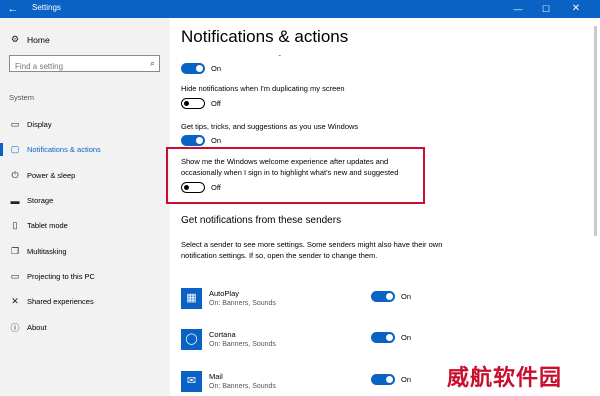 The width and height of the screenshot is (600, 396). What do you see at coordinates (85, 124) in the screenshot?
I see `sidebar-item-display: ▭ Display` at bounding box center [85, 124].